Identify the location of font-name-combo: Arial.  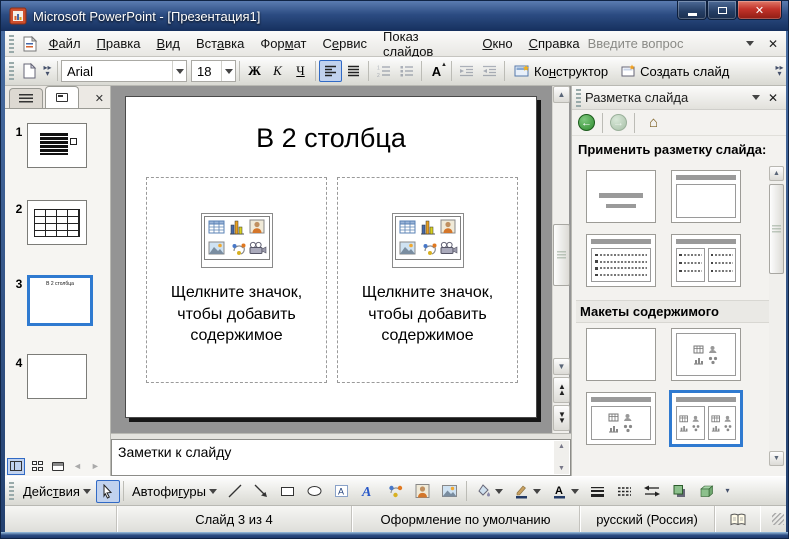
(124, 71).